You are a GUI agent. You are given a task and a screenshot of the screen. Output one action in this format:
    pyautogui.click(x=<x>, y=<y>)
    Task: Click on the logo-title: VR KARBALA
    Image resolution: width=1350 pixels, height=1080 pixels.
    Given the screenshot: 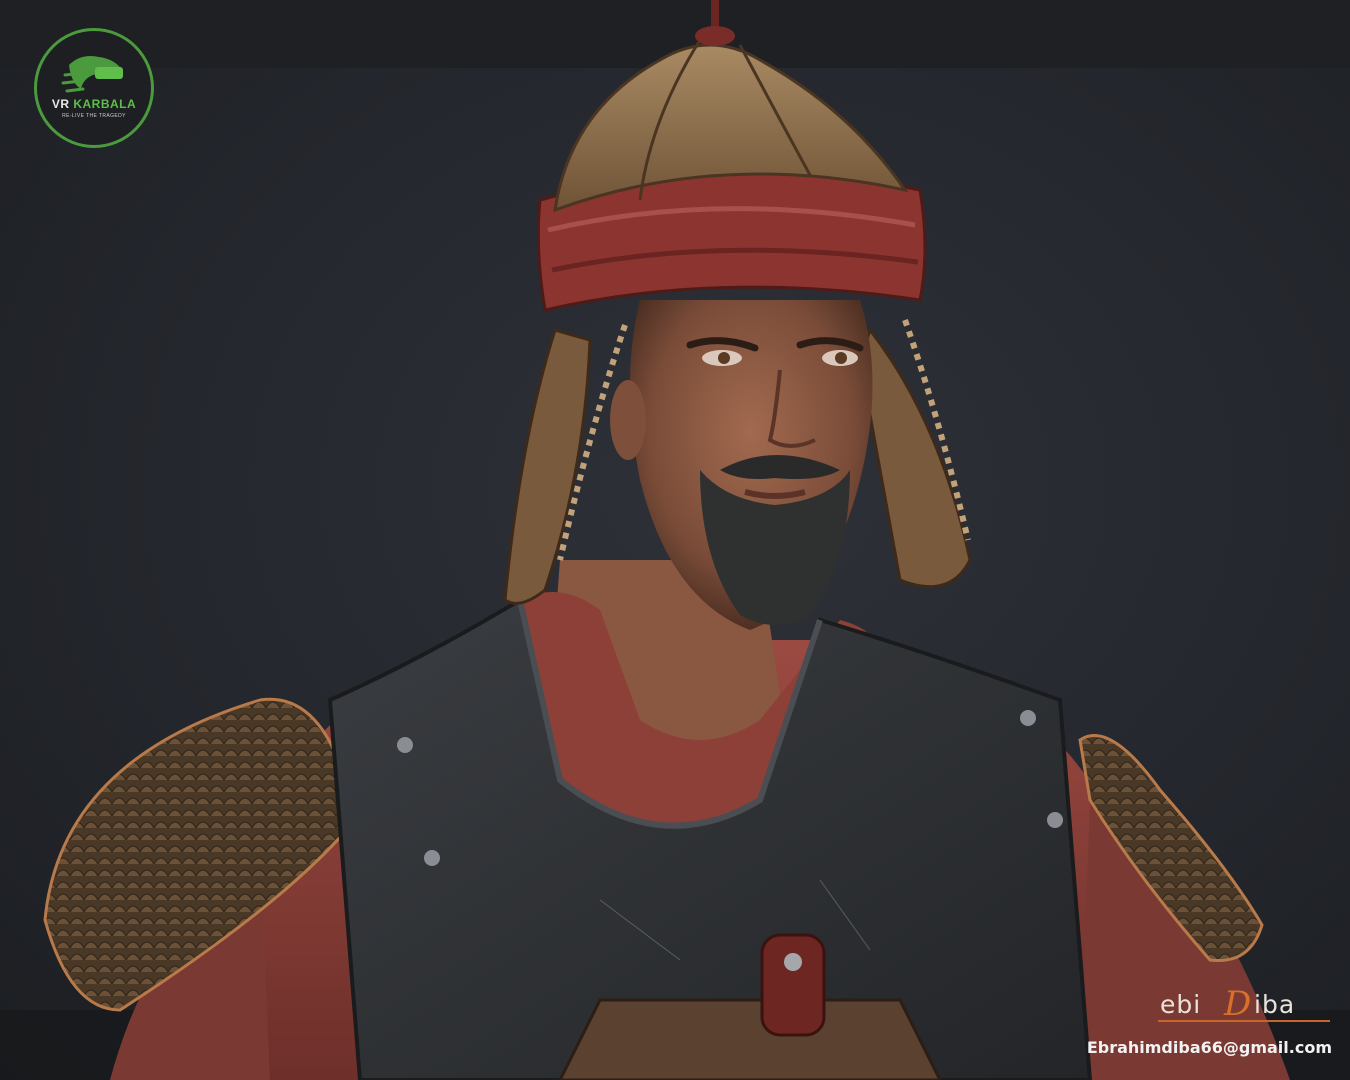 What is the action you would take?
    pyautogui.click(x=94, y=104)
    